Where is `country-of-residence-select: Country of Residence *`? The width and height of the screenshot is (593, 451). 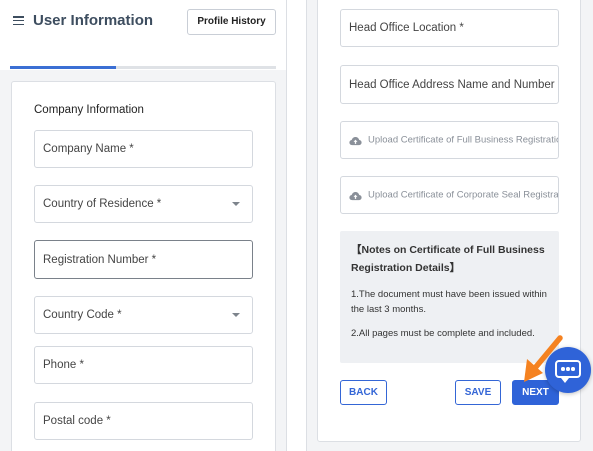 country-of-residence-select: Country of Residence * is located at coordinates (143, 204).